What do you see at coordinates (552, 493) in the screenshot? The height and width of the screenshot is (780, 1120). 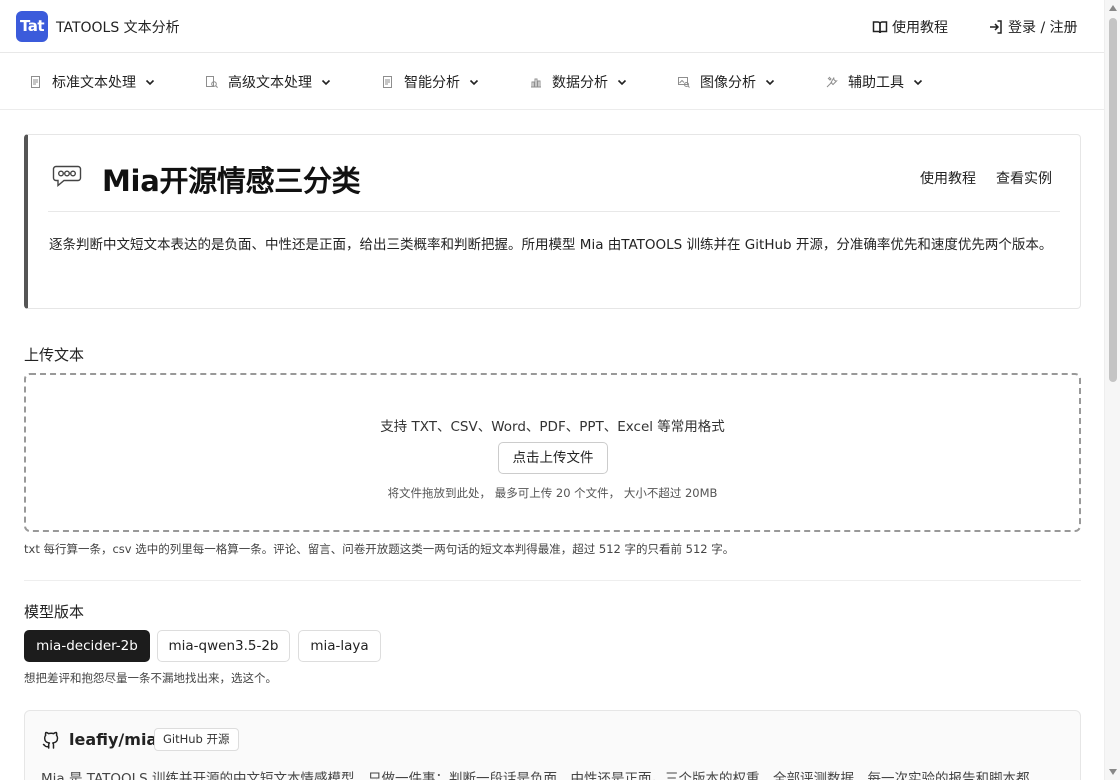 I see `dropzone-hint: 将文件拖放到此处， 最多可上传 20 个文件， 大小不超过 20MB` at bounding box center [552, 493].